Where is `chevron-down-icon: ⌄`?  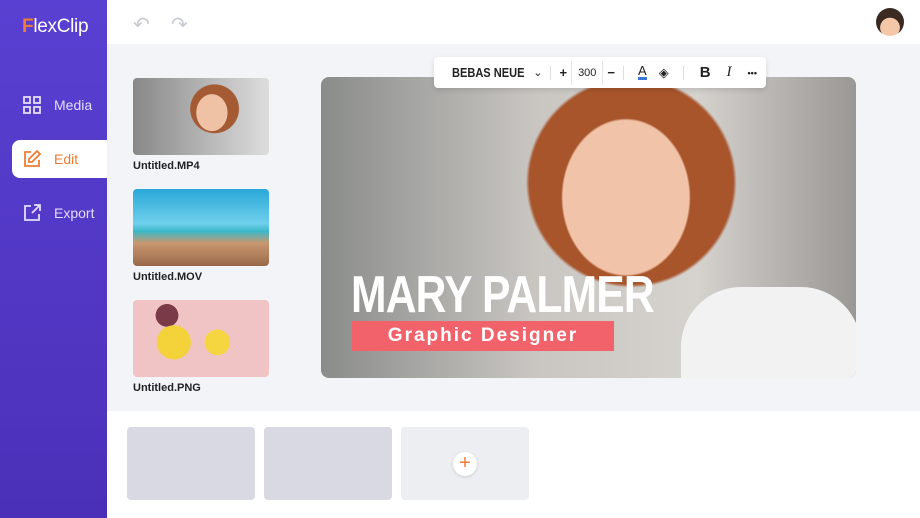 chevron-down-icon: ⌄ is located at coordinates (537, 72).